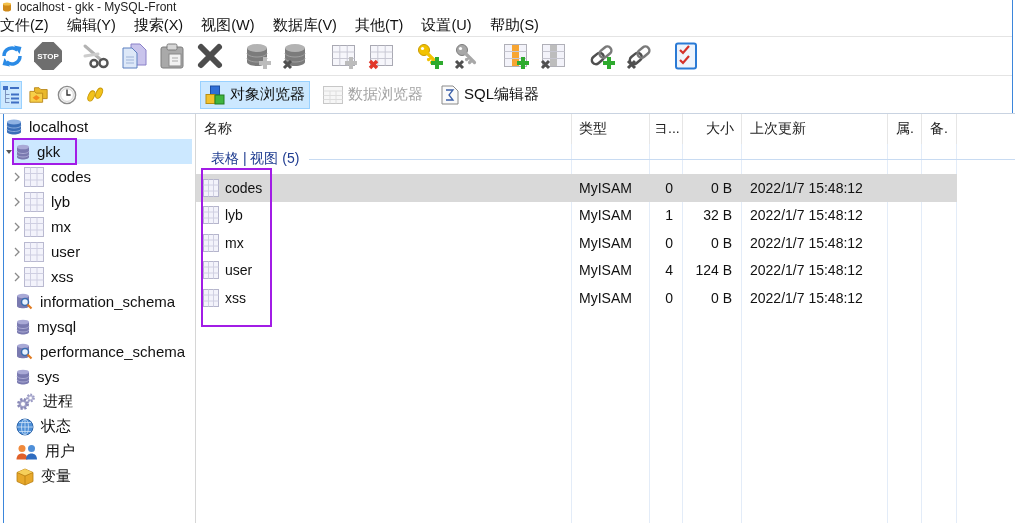 The height and width of the screenshot is (523, 1015). What do you see at coordinates (516, 56) in the screenshot?
I see `column-plus-icon` at bounding box center [516, 56].